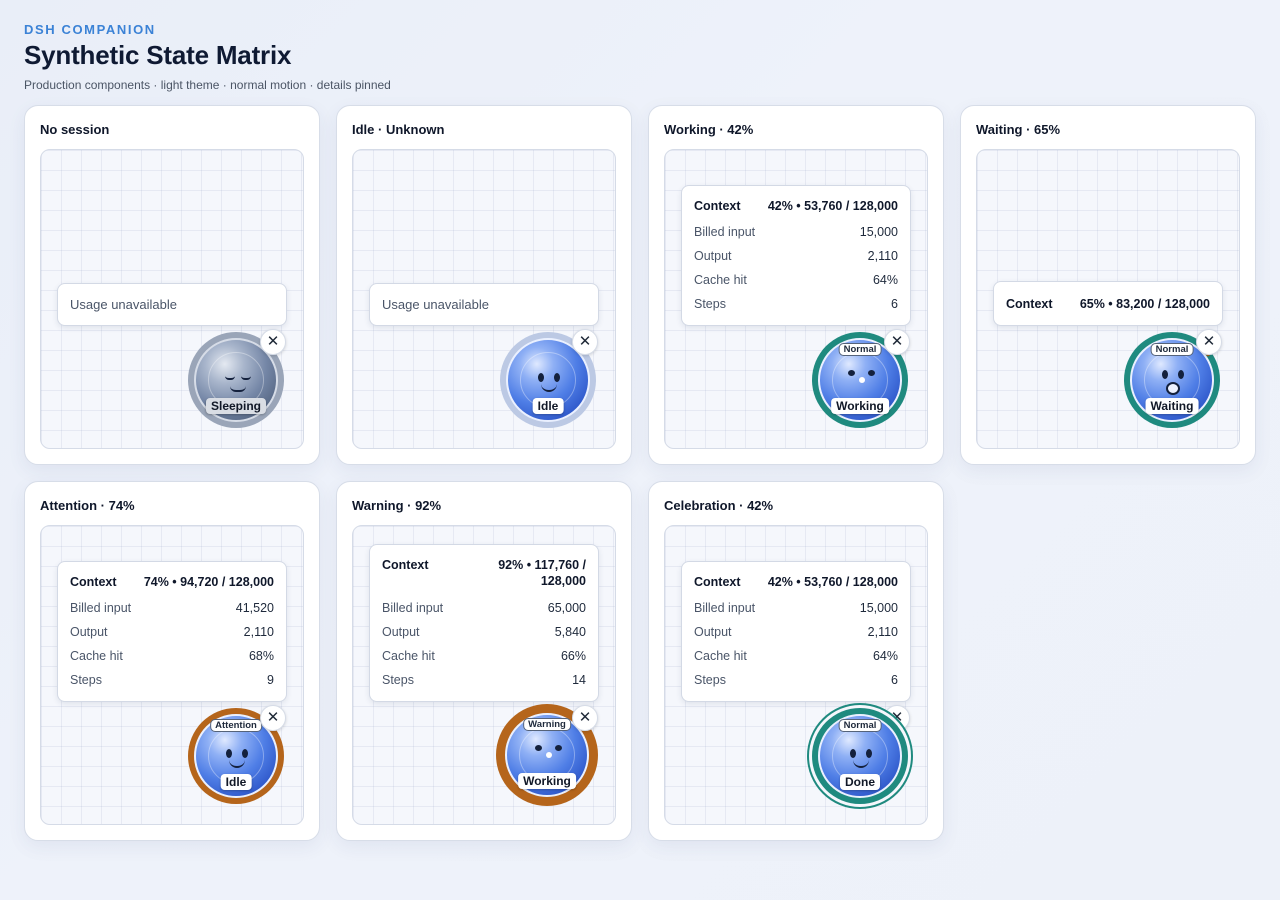 The image size is (1280, 900). Describe the element at coordinates (75, 129) in the screenshot. I see `card-title: No session` at that location.